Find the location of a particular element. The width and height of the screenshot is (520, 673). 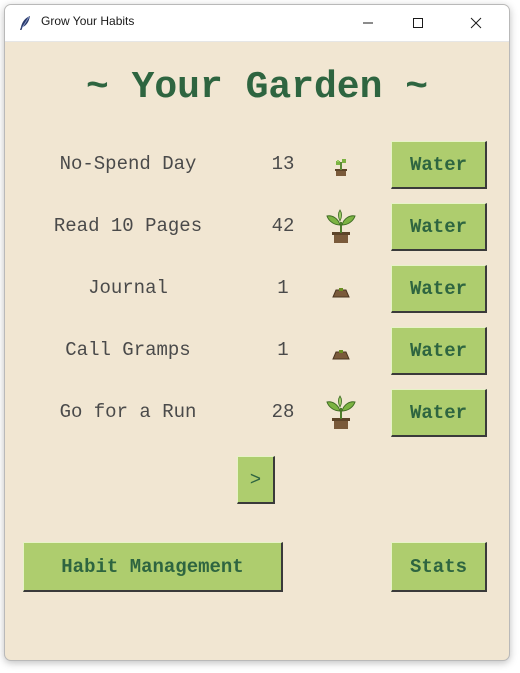

minimize-button is located at coordinates (368, 23).